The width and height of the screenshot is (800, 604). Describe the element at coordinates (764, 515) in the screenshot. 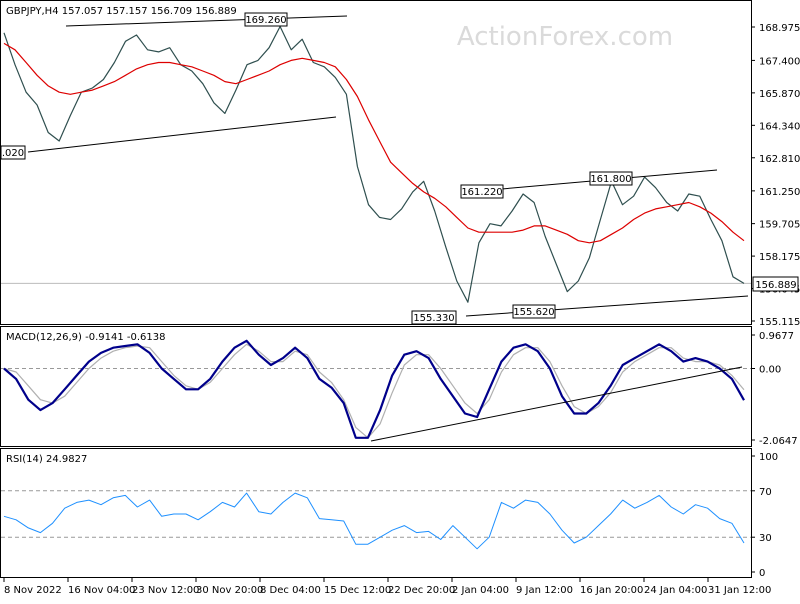

I see `rsi-axis: 100 70 30 0` at that location.